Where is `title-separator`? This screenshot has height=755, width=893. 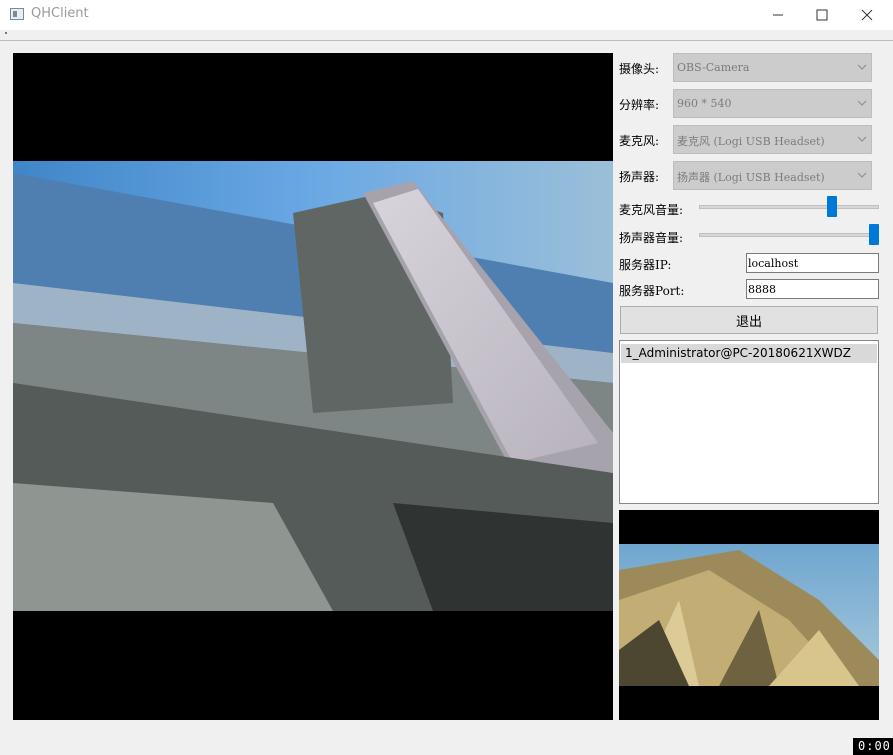 title-separator is located at coordinates (446, 40).